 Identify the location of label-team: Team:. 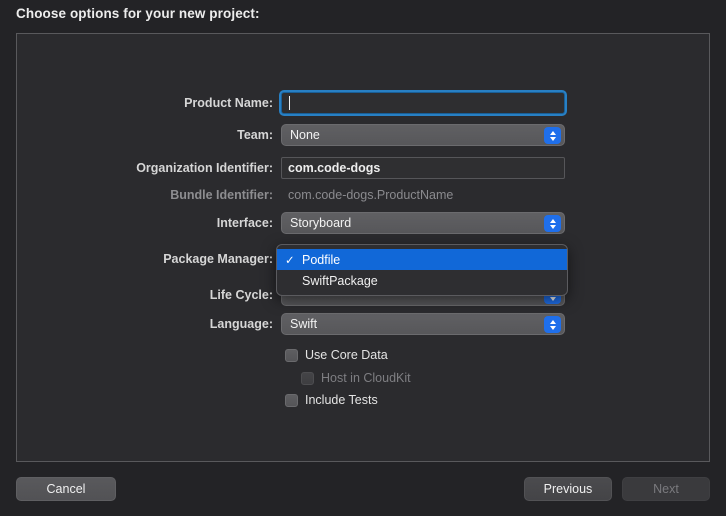
(255, 135).